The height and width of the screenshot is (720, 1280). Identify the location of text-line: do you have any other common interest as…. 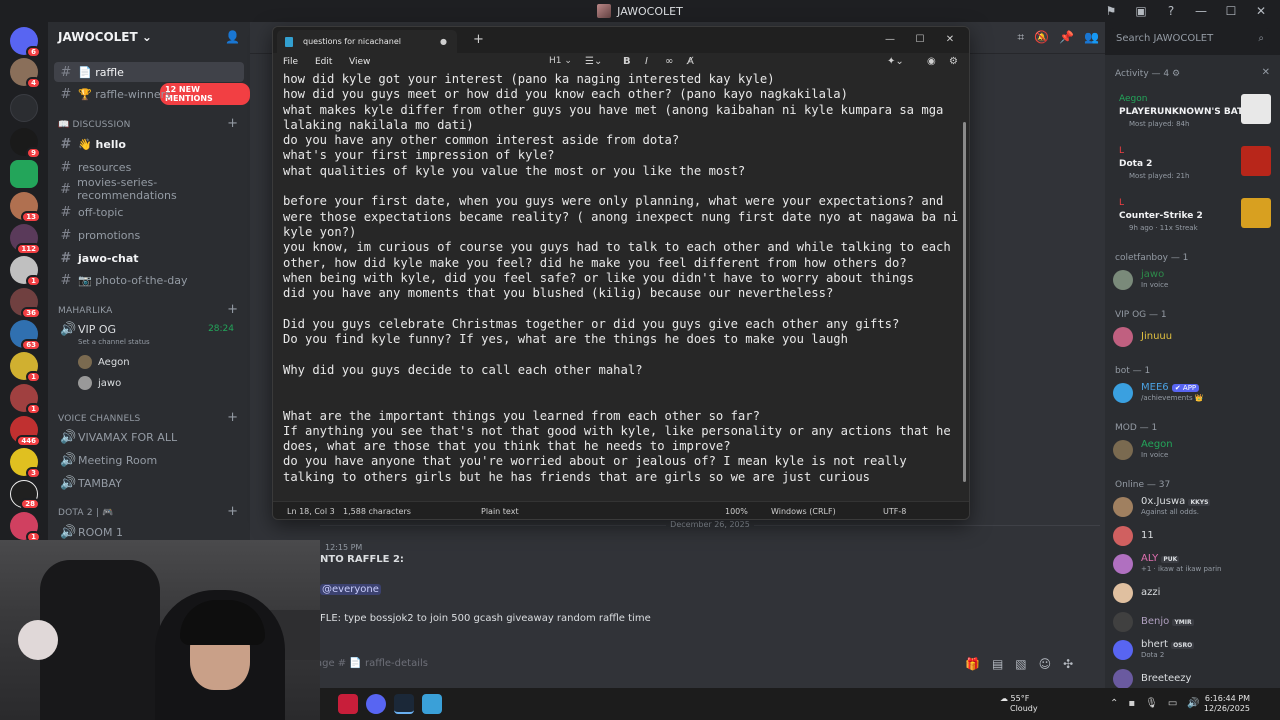
(623, 140).